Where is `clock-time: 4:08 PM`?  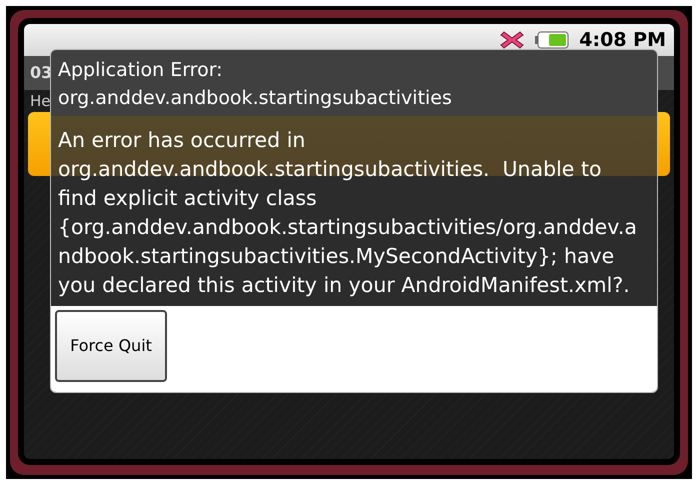
clock-time: 4:08 PM is located at coordinates (622, 40).